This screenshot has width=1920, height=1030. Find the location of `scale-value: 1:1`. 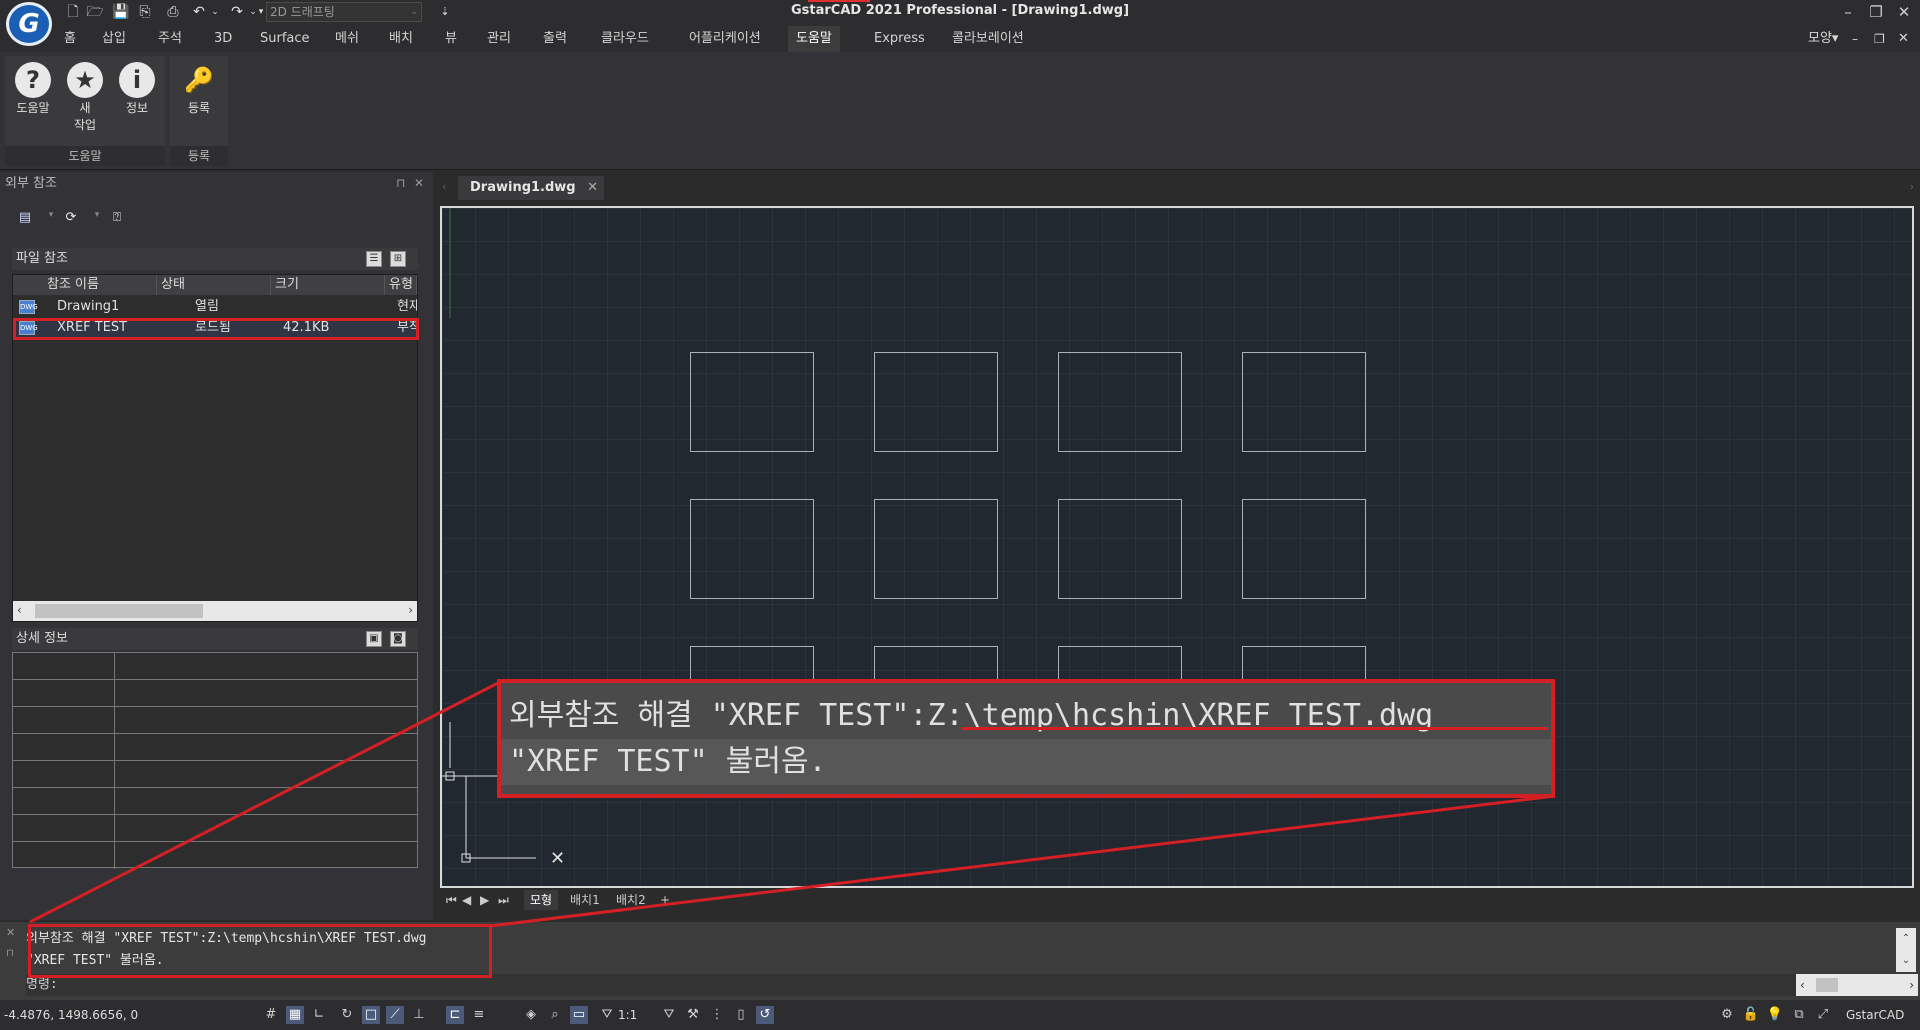

scale-value: 1:1 is located at coordinates (627, 1015).